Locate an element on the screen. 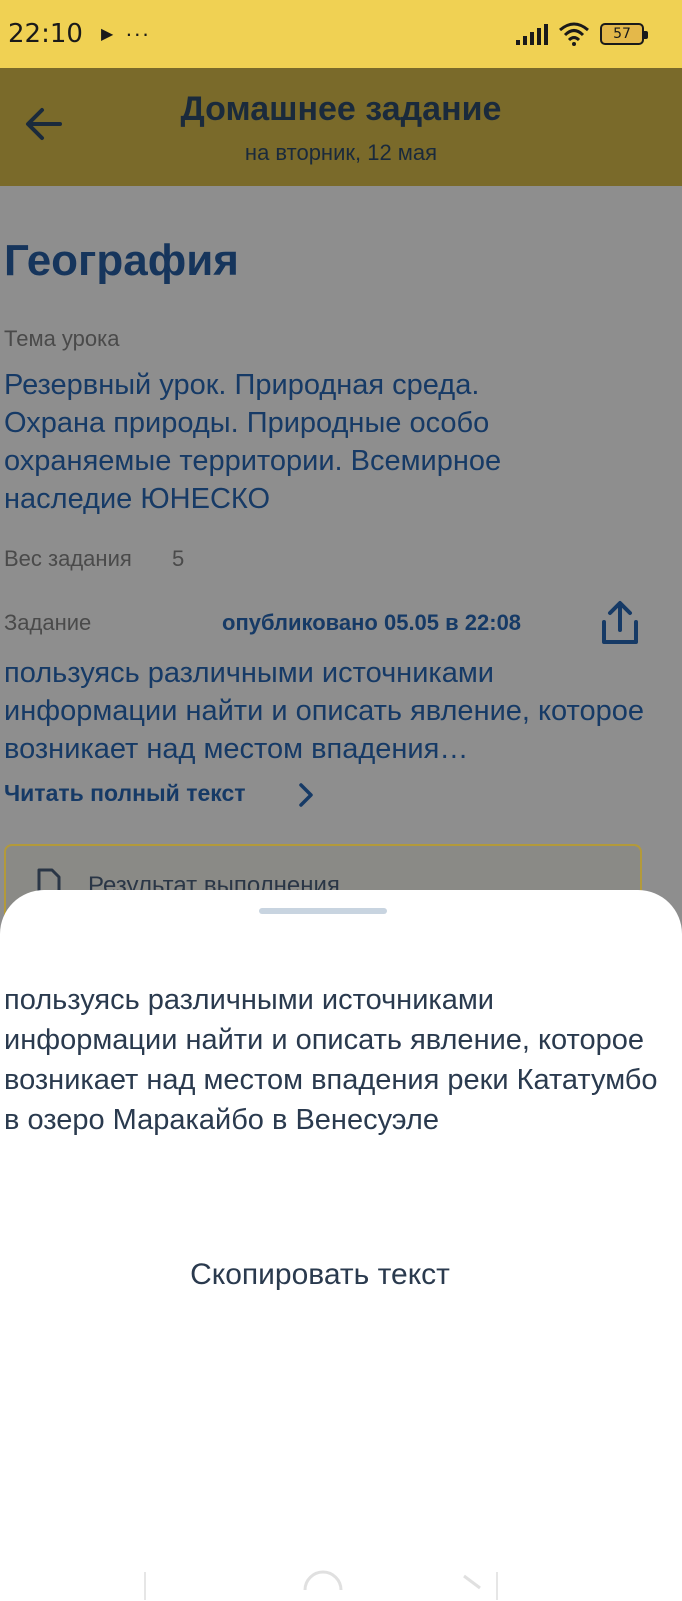 The width and height of the screenshot is (682, 1601). battery-level: 57 is located at coordinates (622, 34).